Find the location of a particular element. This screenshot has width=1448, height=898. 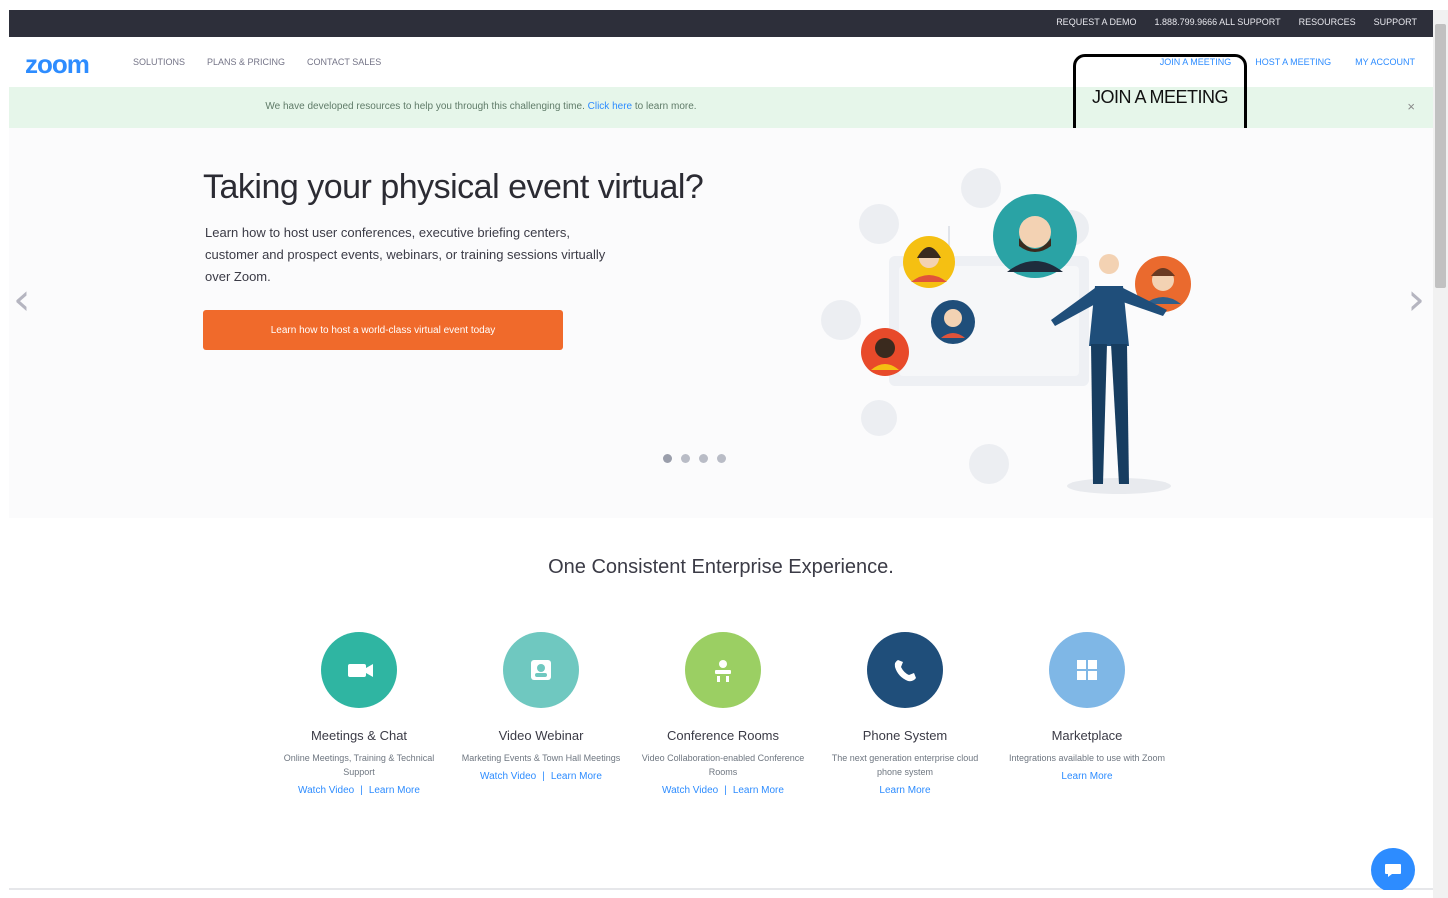

product-name: Meetings & Chat is located at coordinates (359, 735).